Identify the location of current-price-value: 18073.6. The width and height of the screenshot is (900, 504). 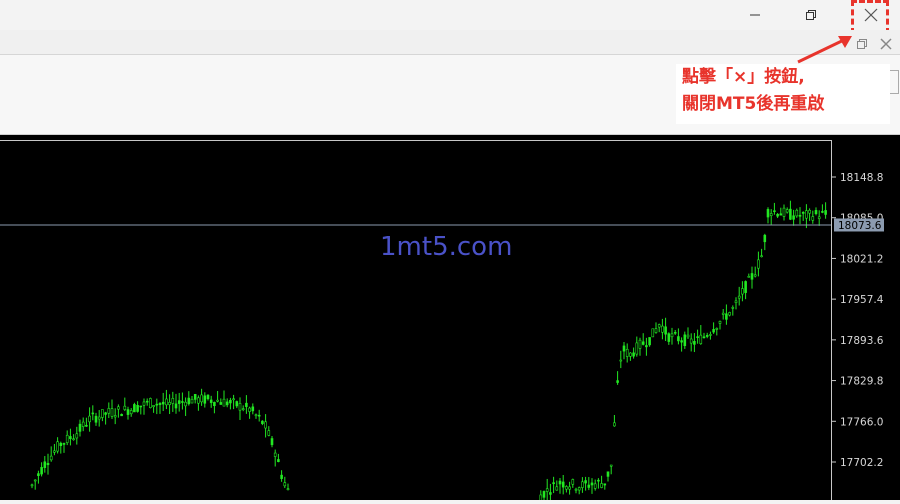
(860, 226).